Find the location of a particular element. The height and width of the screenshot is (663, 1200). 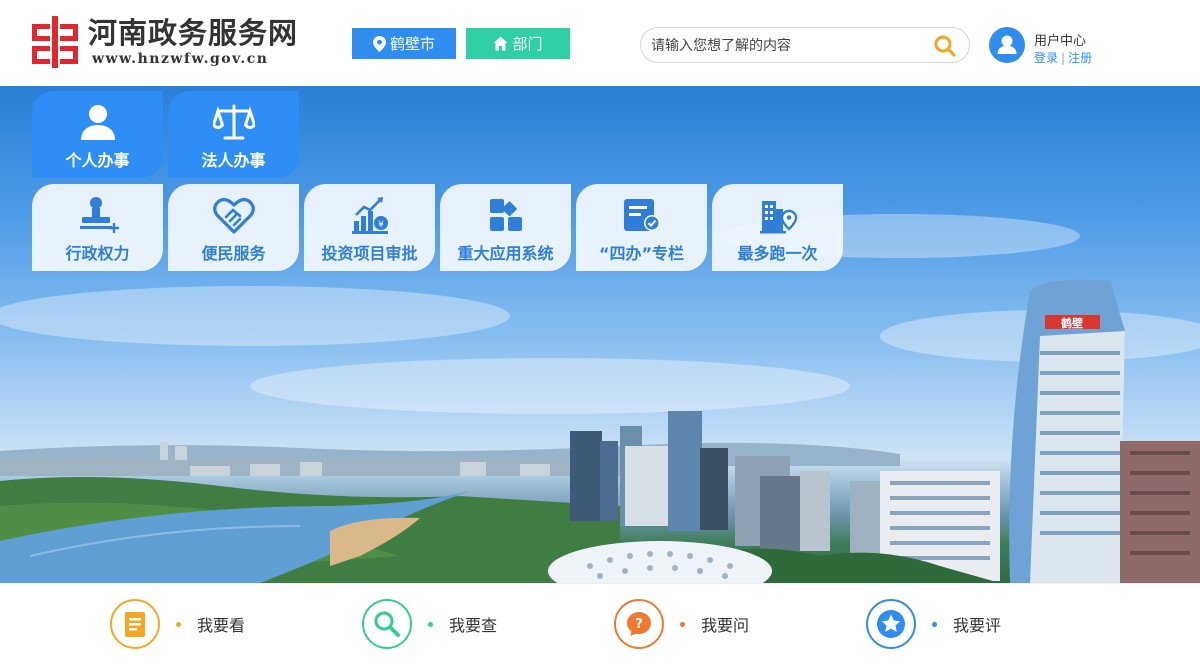

building-location-icon is located at coordinates (778, 217).